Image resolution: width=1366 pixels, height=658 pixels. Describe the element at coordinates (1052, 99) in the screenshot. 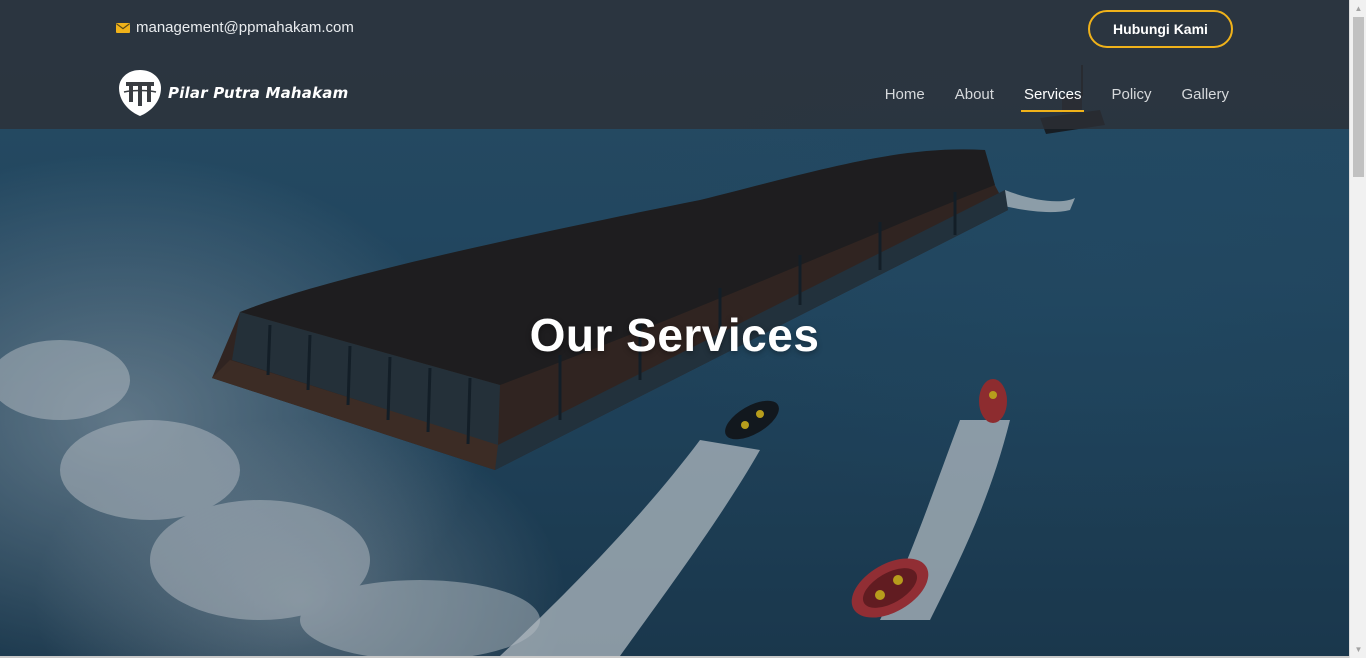

I see `nav-item-services: Services` at that location.